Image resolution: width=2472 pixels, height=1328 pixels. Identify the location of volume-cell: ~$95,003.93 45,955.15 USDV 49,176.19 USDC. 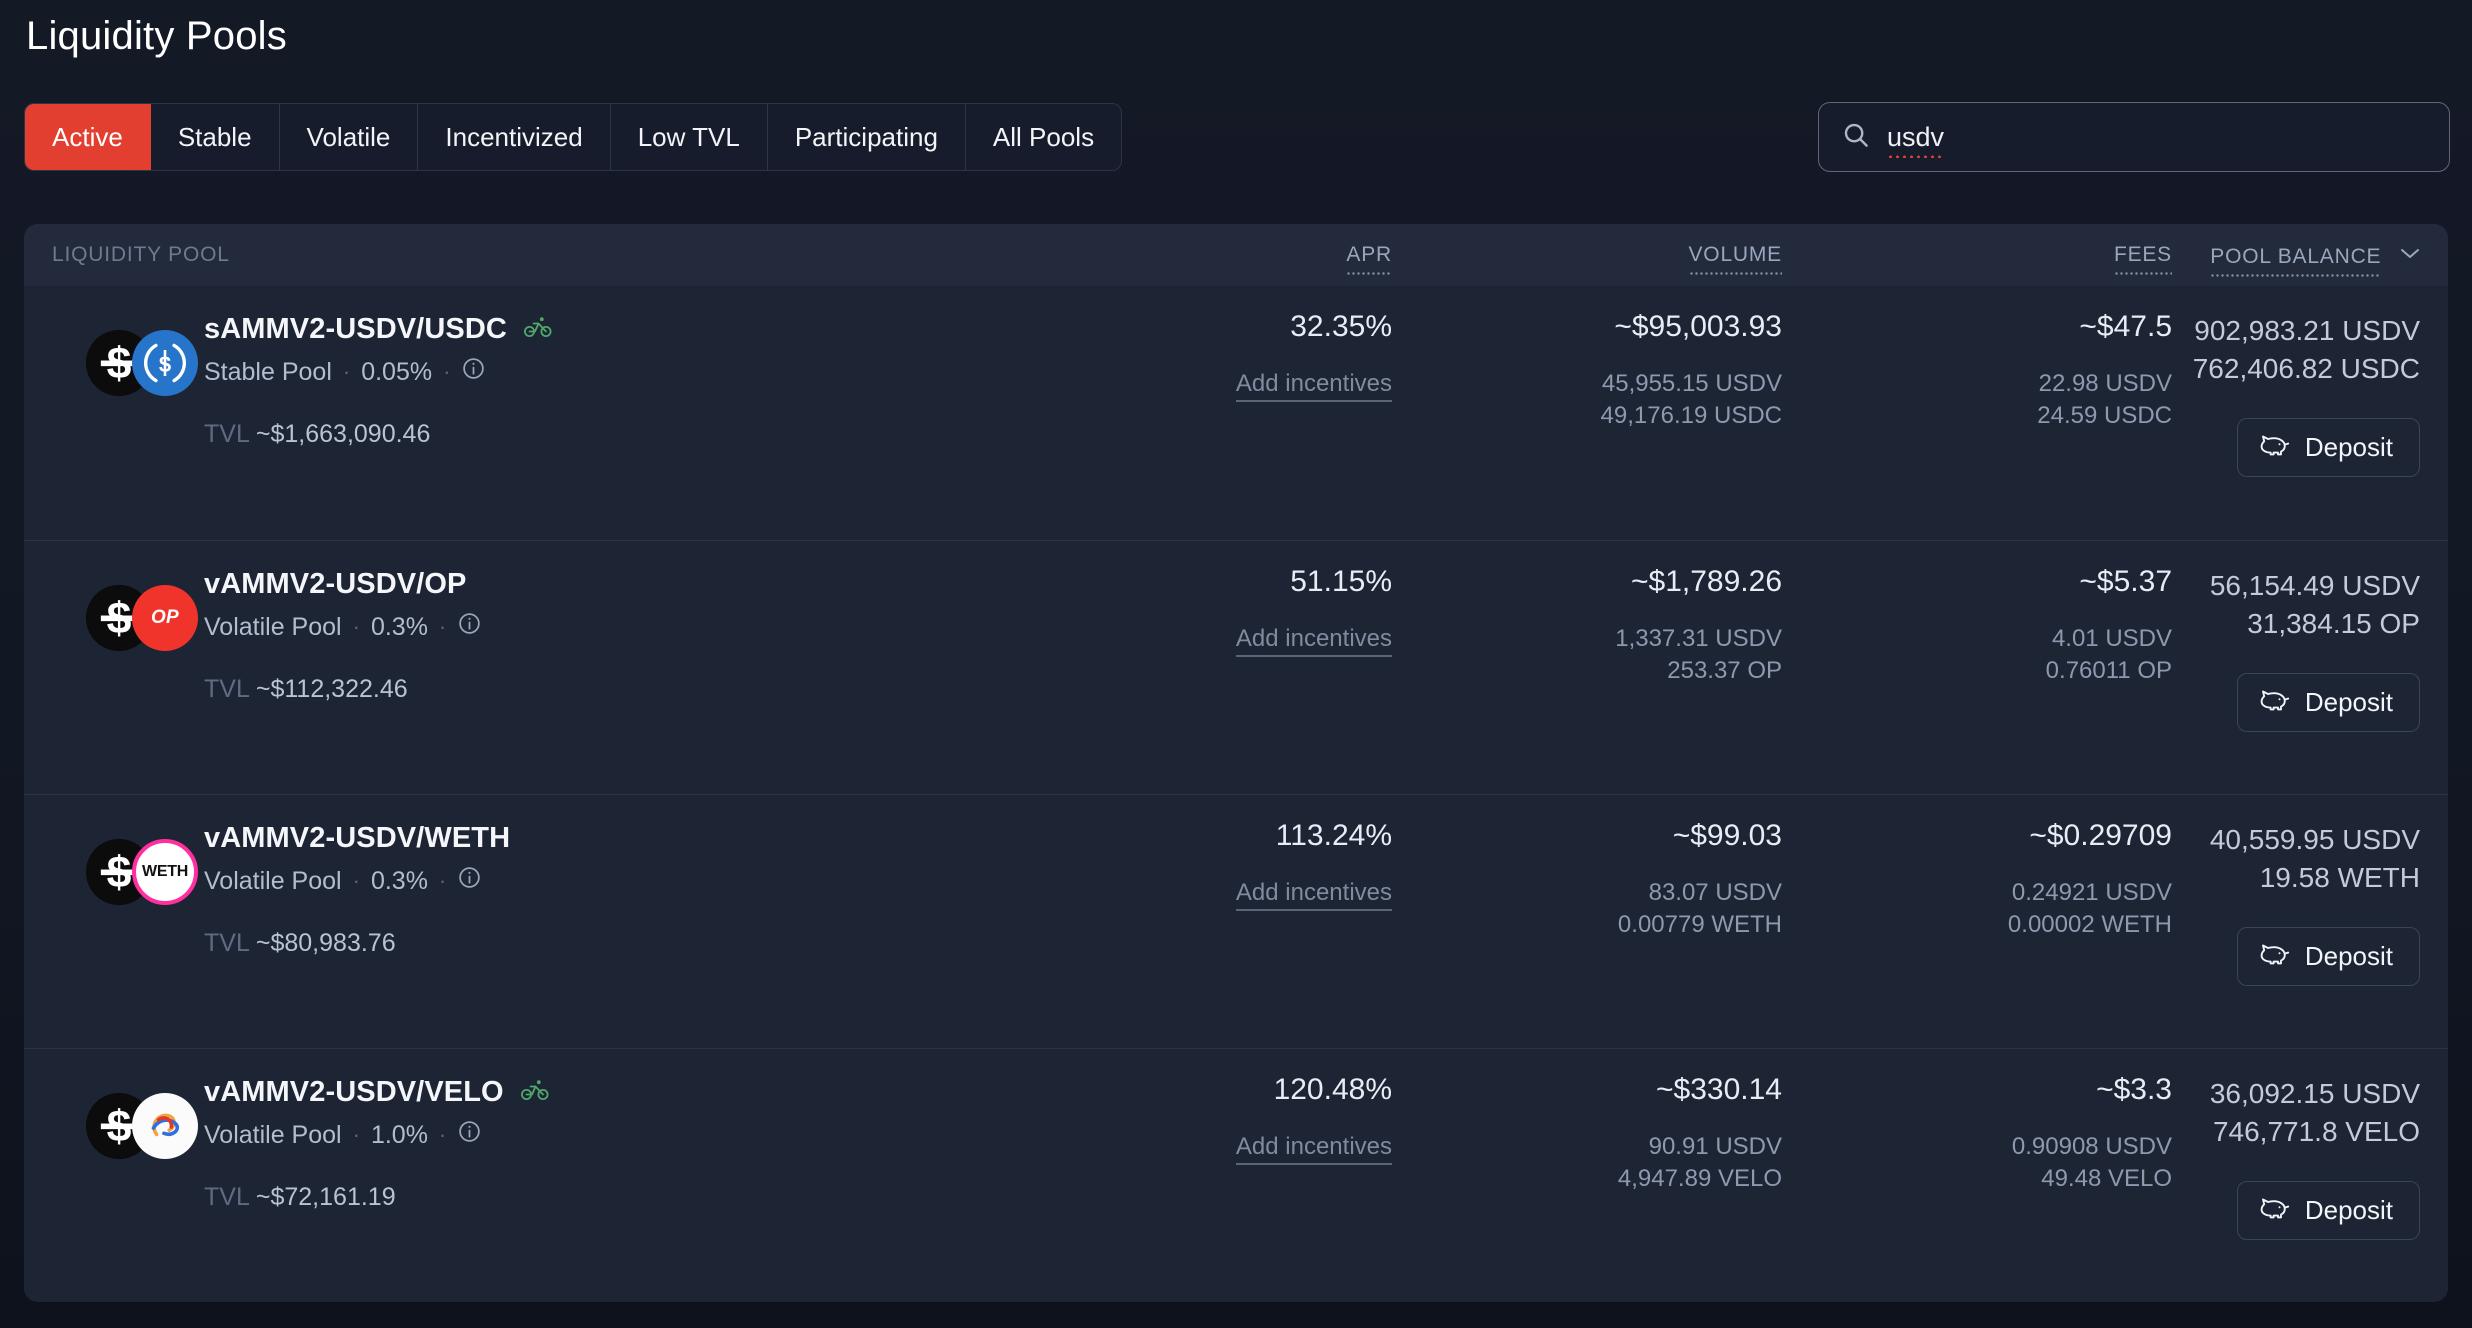
(1587, 426).